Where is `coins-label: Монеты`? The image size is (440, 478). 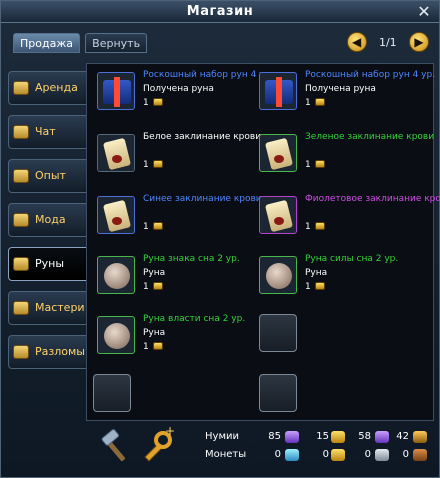
coins-label: Монеты is located at coordinates (226, 454).